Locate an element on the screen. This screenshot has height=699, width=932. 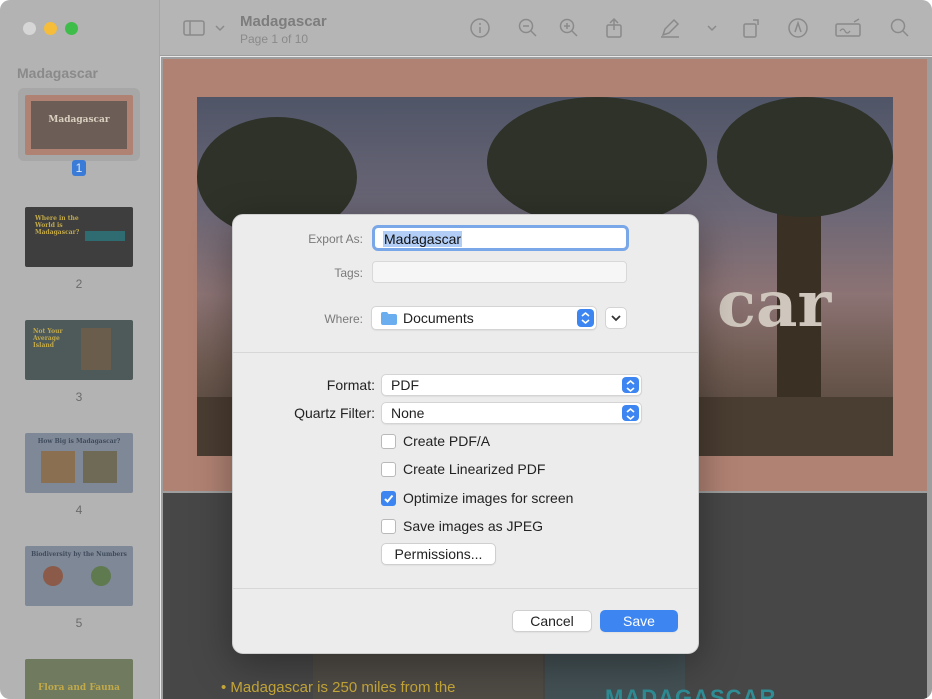
create-linearized-pdf-label: Create Linearized PDF is located at coordinates (474, 469).